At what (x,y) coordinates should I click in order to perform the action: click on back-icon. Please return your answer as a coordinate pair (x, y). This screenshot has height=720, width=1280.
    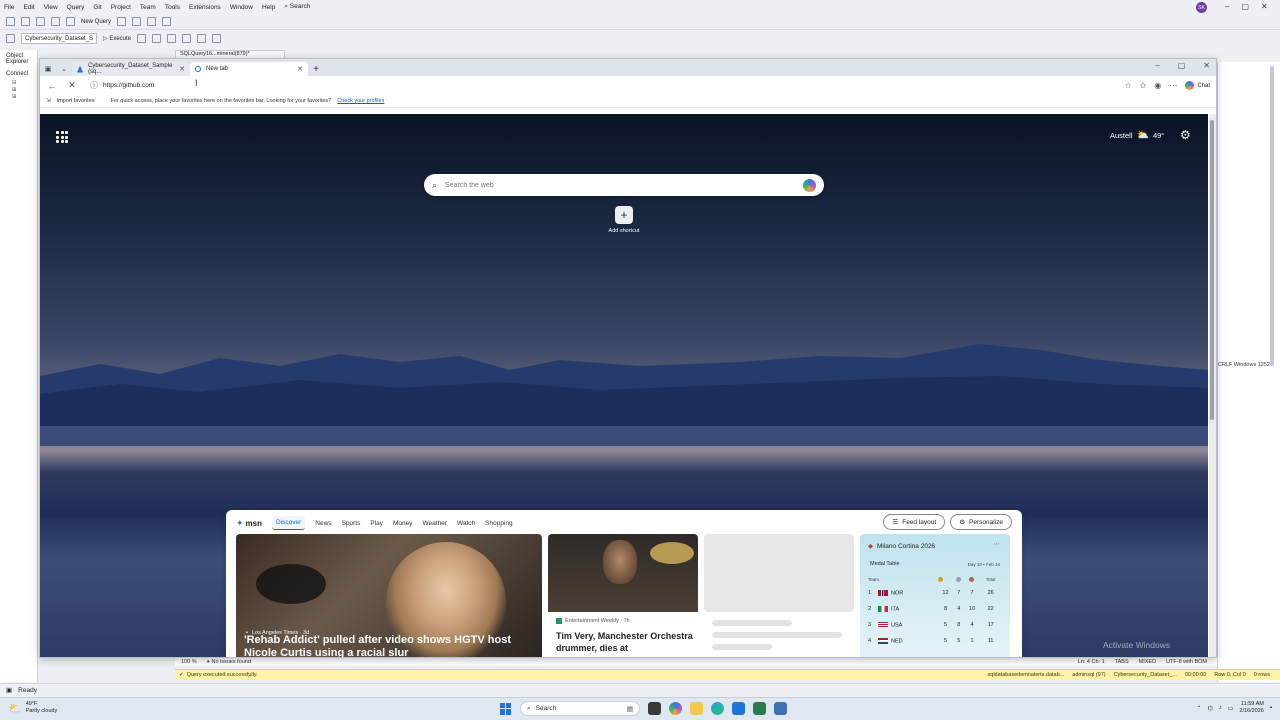
    Looking at the image, I should click on (10, 21).